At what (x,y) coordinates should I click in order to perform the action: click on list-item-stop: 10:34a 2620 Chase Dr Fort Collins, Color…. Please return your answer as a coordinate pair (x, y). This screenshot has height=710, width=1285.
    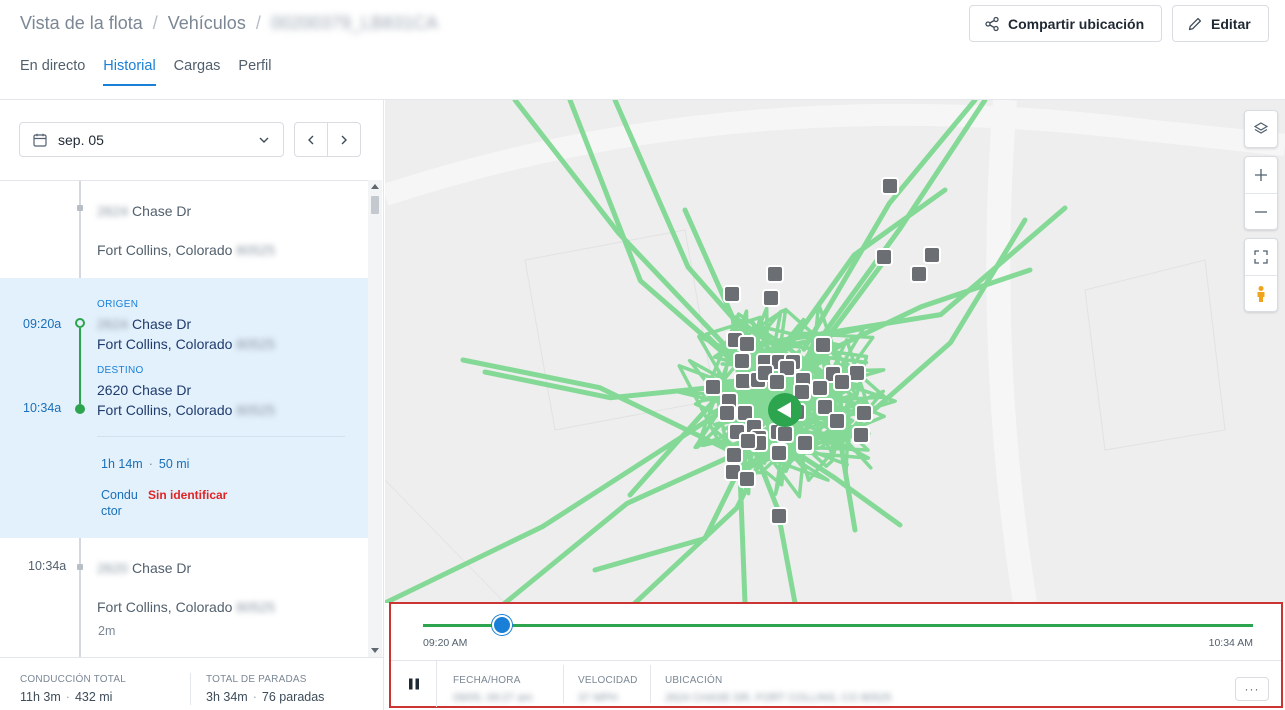
    Looking at the image, I should click on (184, 597).